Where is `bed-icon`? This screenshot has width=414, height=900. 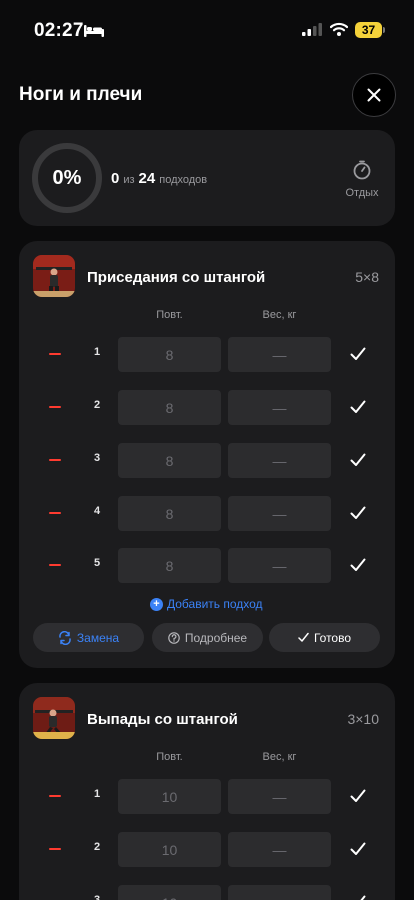 bed-icon is located at coordinates (94, 31).